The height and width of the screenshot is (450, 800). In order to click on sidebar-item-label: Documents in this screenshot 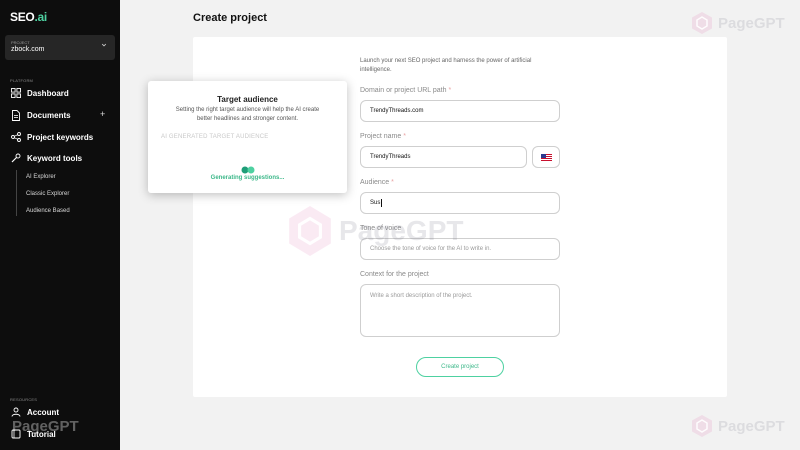, I will do `click(49, 115)`.